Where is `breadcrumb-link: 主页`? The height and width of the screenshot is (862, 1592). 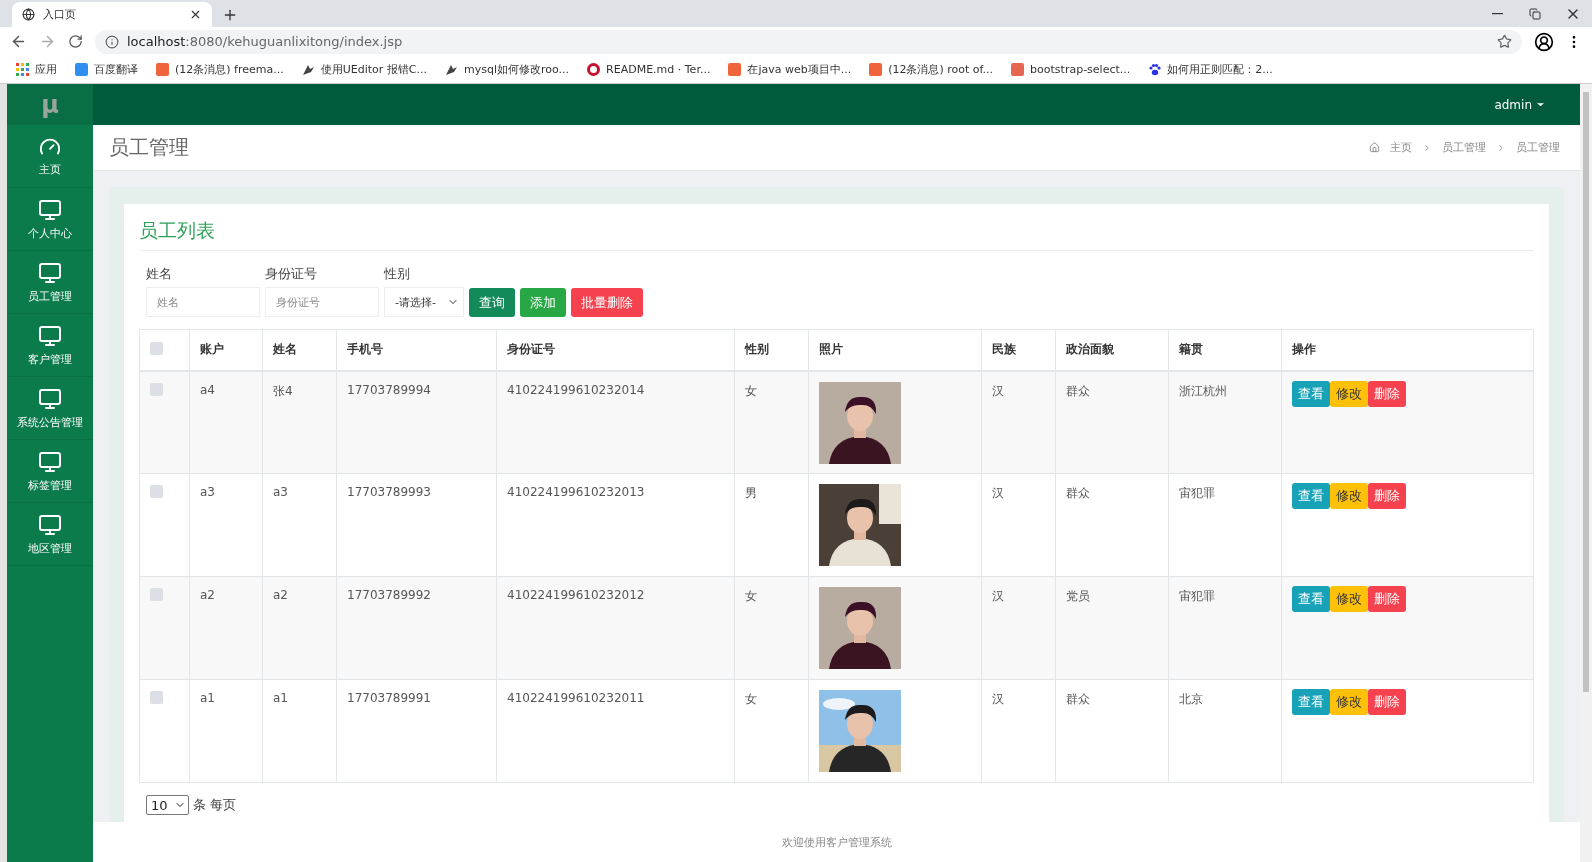
breadcrumb-link: 主页 is located at coordinates (1401, 147).